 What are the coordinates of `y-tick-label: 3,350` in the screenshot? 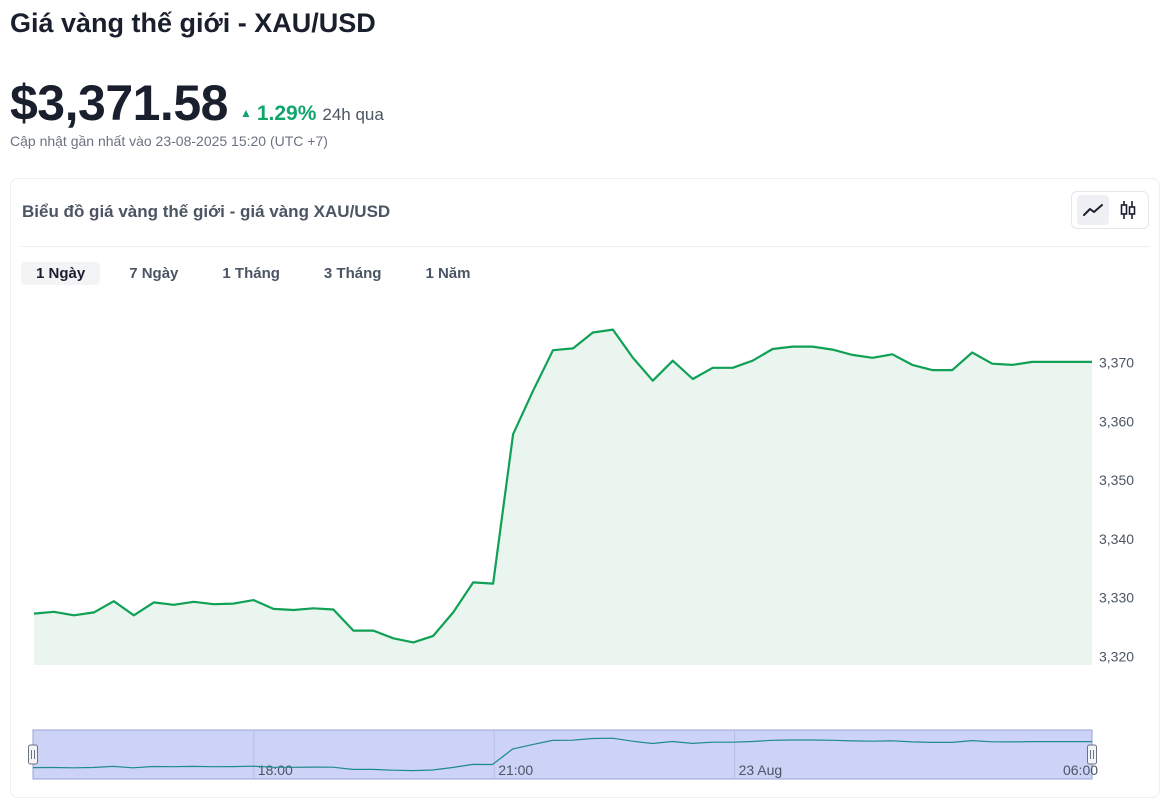 It's located at (1116, 480).